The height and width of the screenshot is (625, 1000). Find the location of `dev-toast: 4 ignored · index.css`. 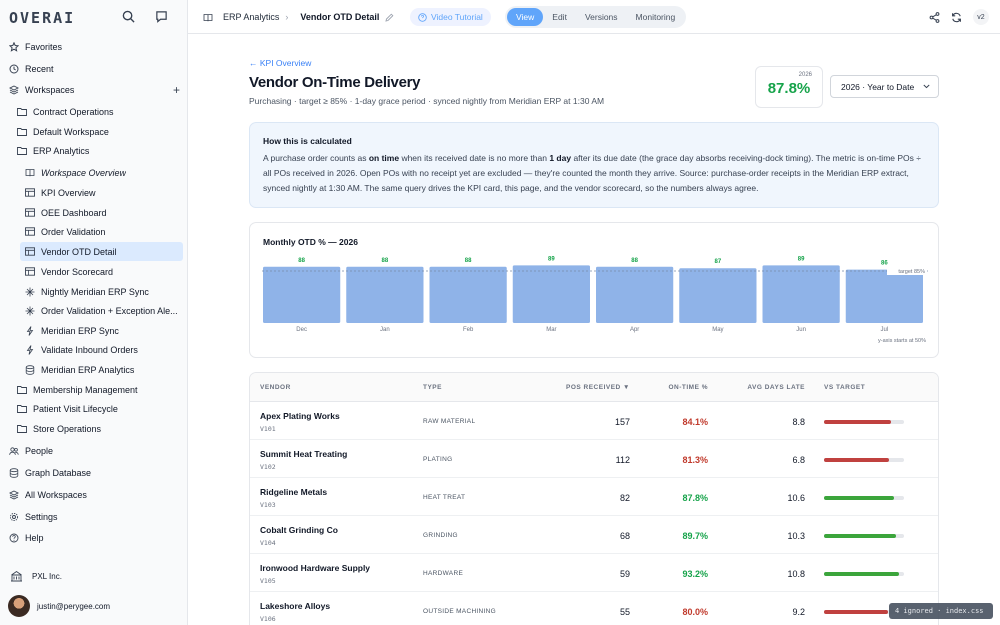

dev-toast: 4 ignored · index.css is located at coordinates (941, 611).